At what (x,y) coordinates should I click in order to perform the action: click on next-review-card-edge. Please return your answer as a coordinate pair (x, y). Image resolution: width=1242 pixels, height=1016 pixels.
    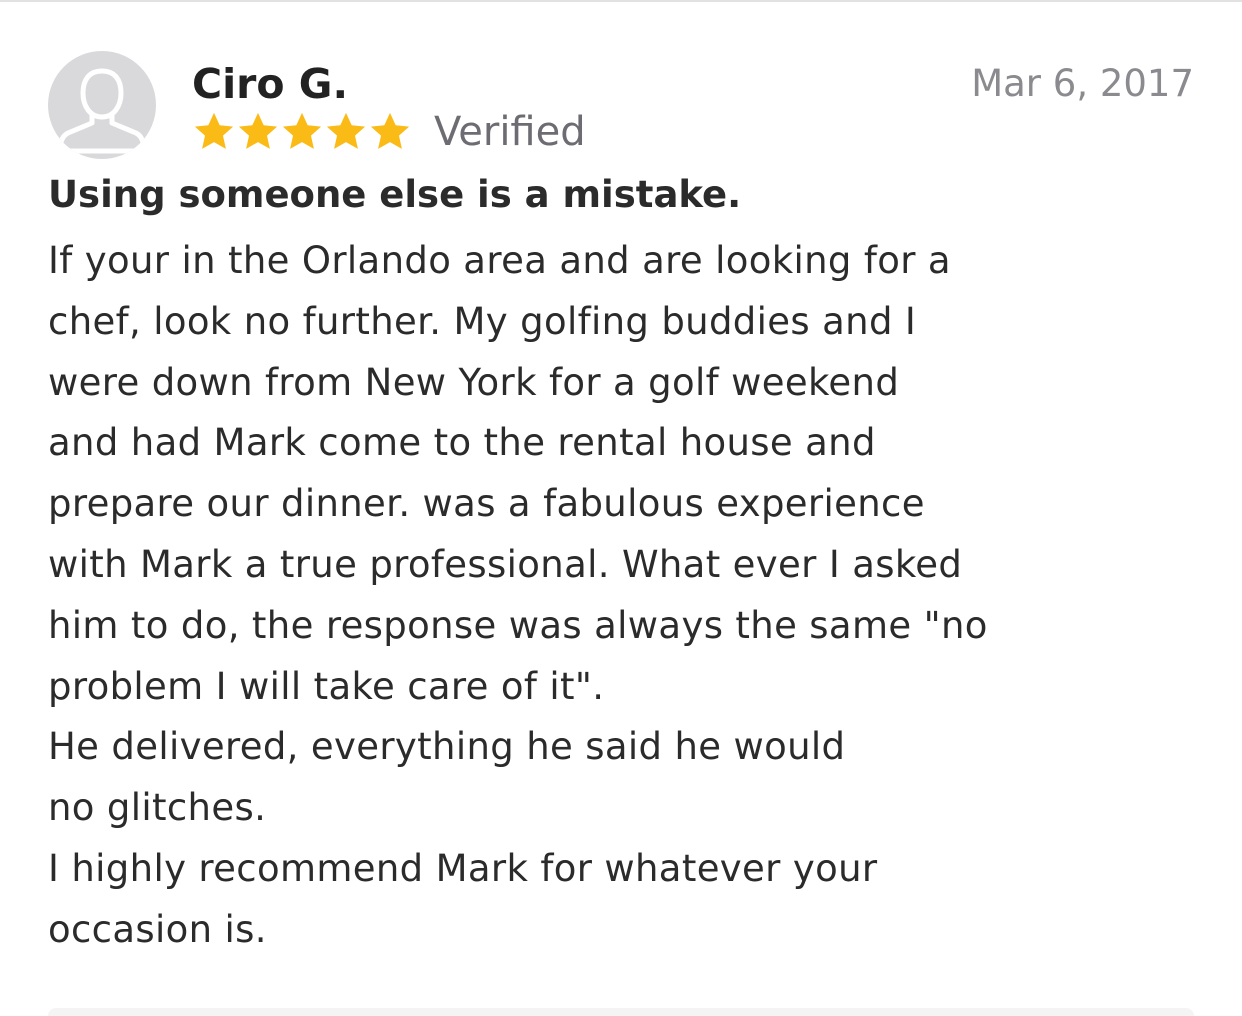
    Looking at the image, I should click on (621, 1012).